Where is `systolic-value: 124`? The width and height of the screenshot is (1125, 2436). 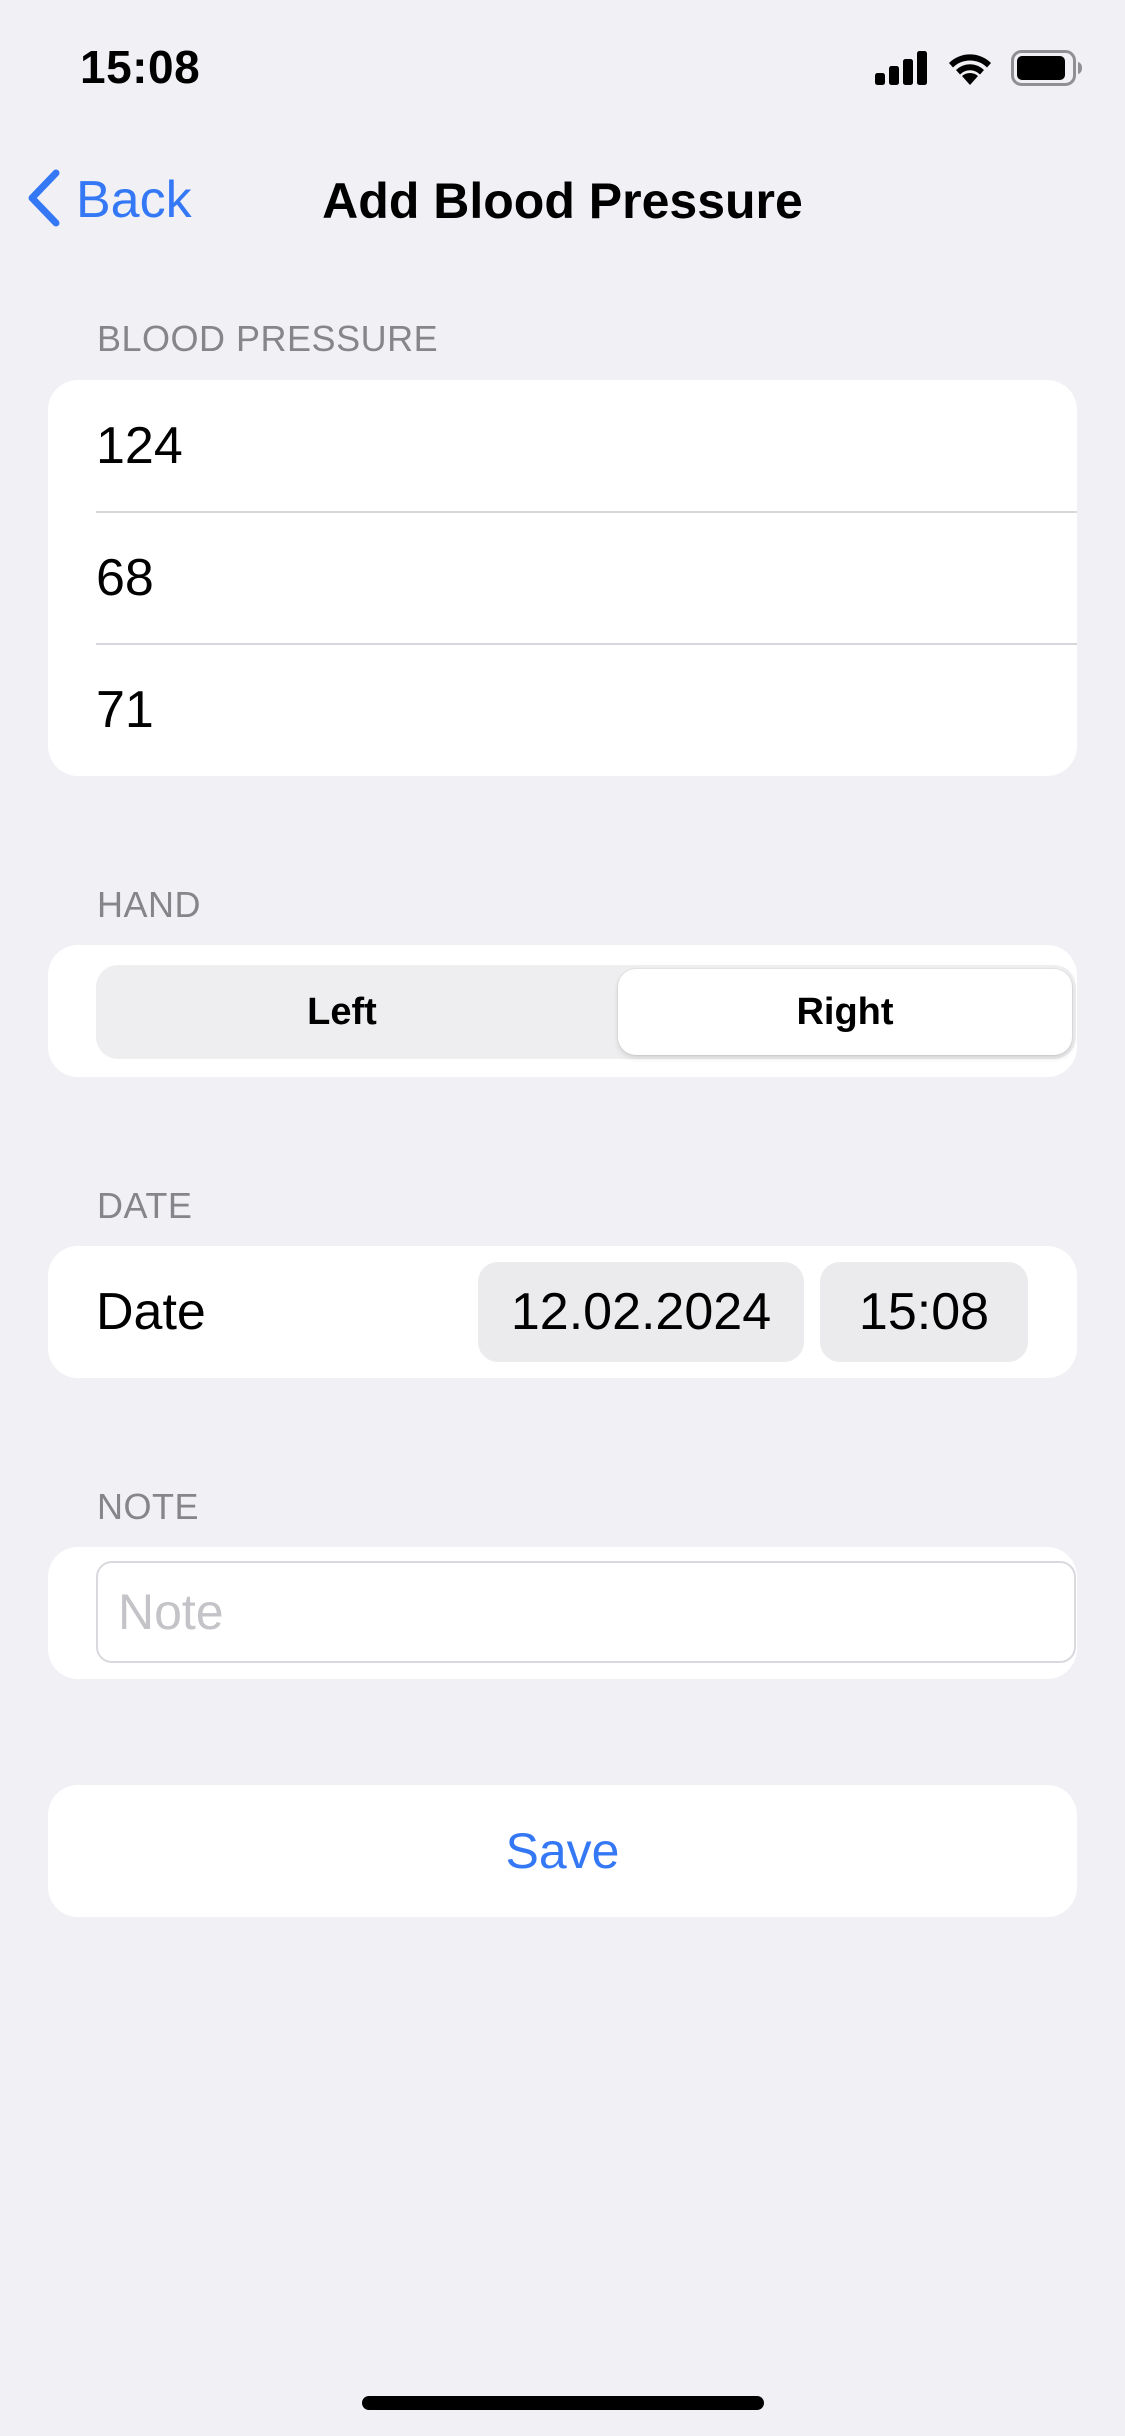 systolic-value: 124 is located at coordinates (139, 446).